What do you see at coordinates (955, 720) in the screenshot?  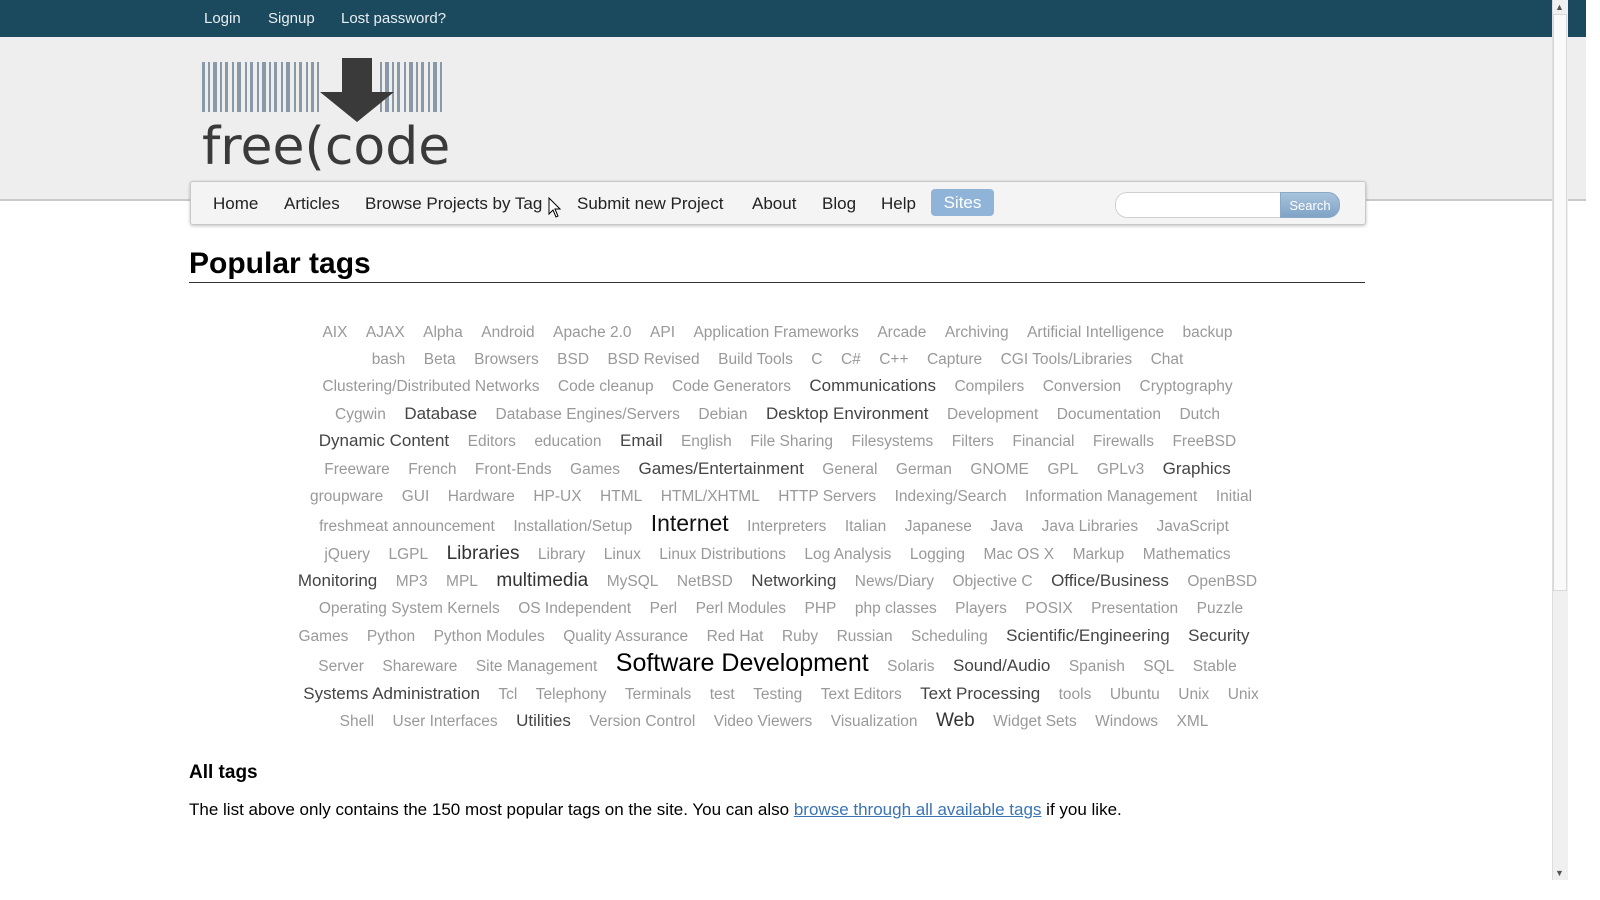 I see `tag-link: Web` at bounding box center [955, 720].